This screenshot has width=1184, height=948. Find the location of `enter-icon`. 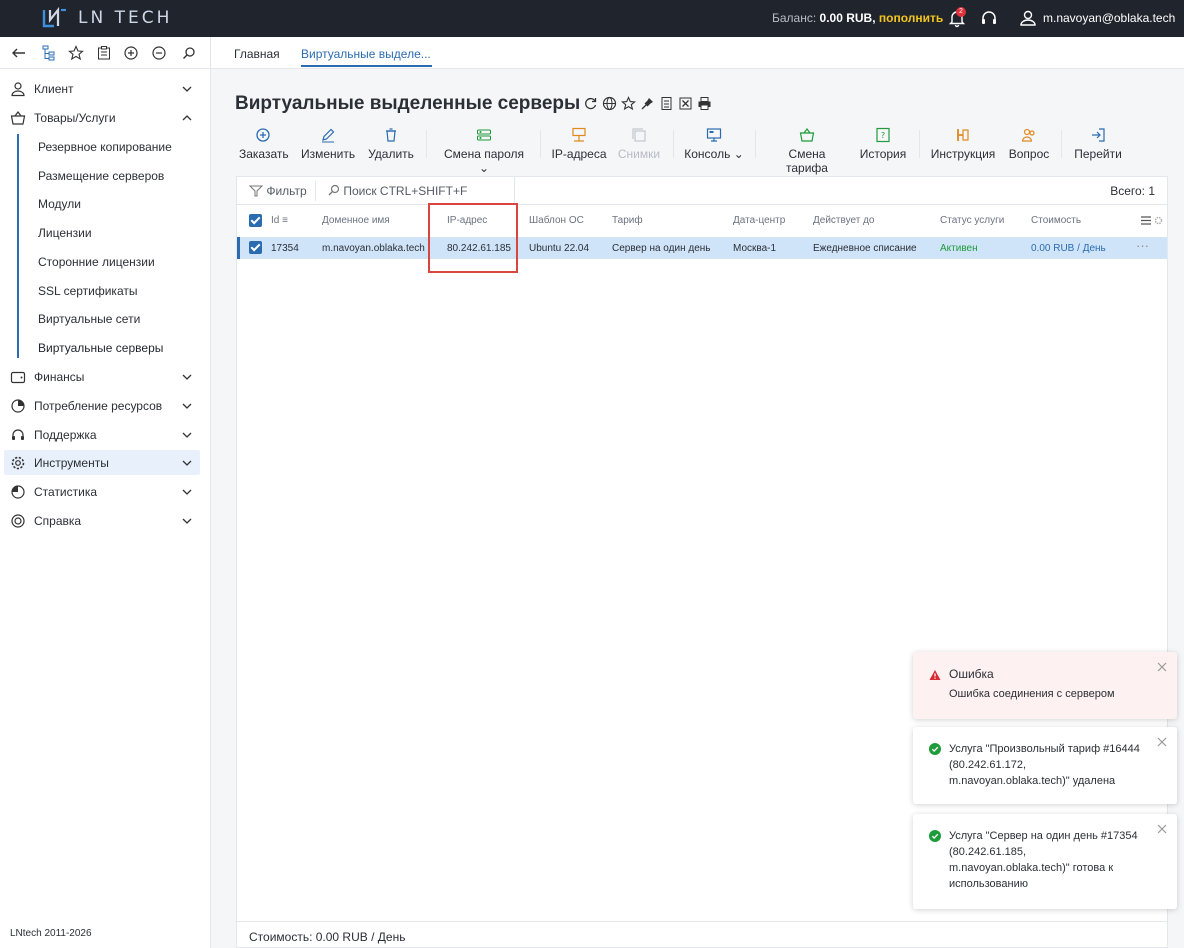

enter-icon is located at coordinates (1098, 135).